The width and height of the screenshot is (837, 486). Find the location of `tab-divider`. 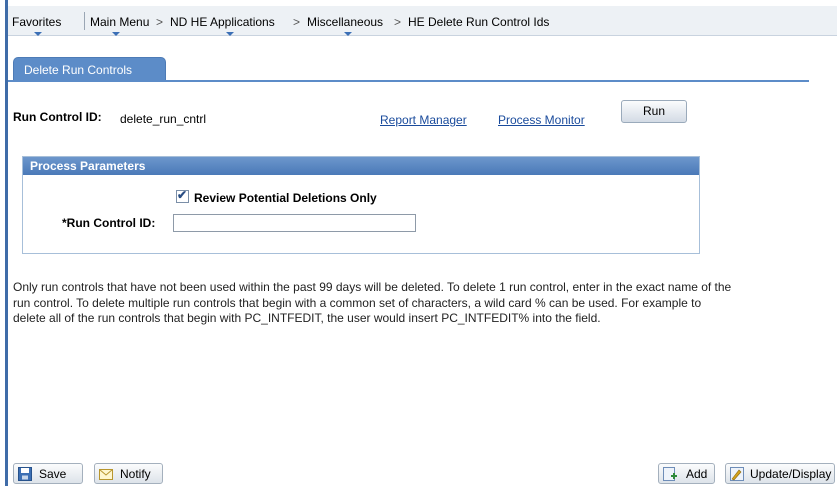

tab-divider is located at coordinates (408, 81).